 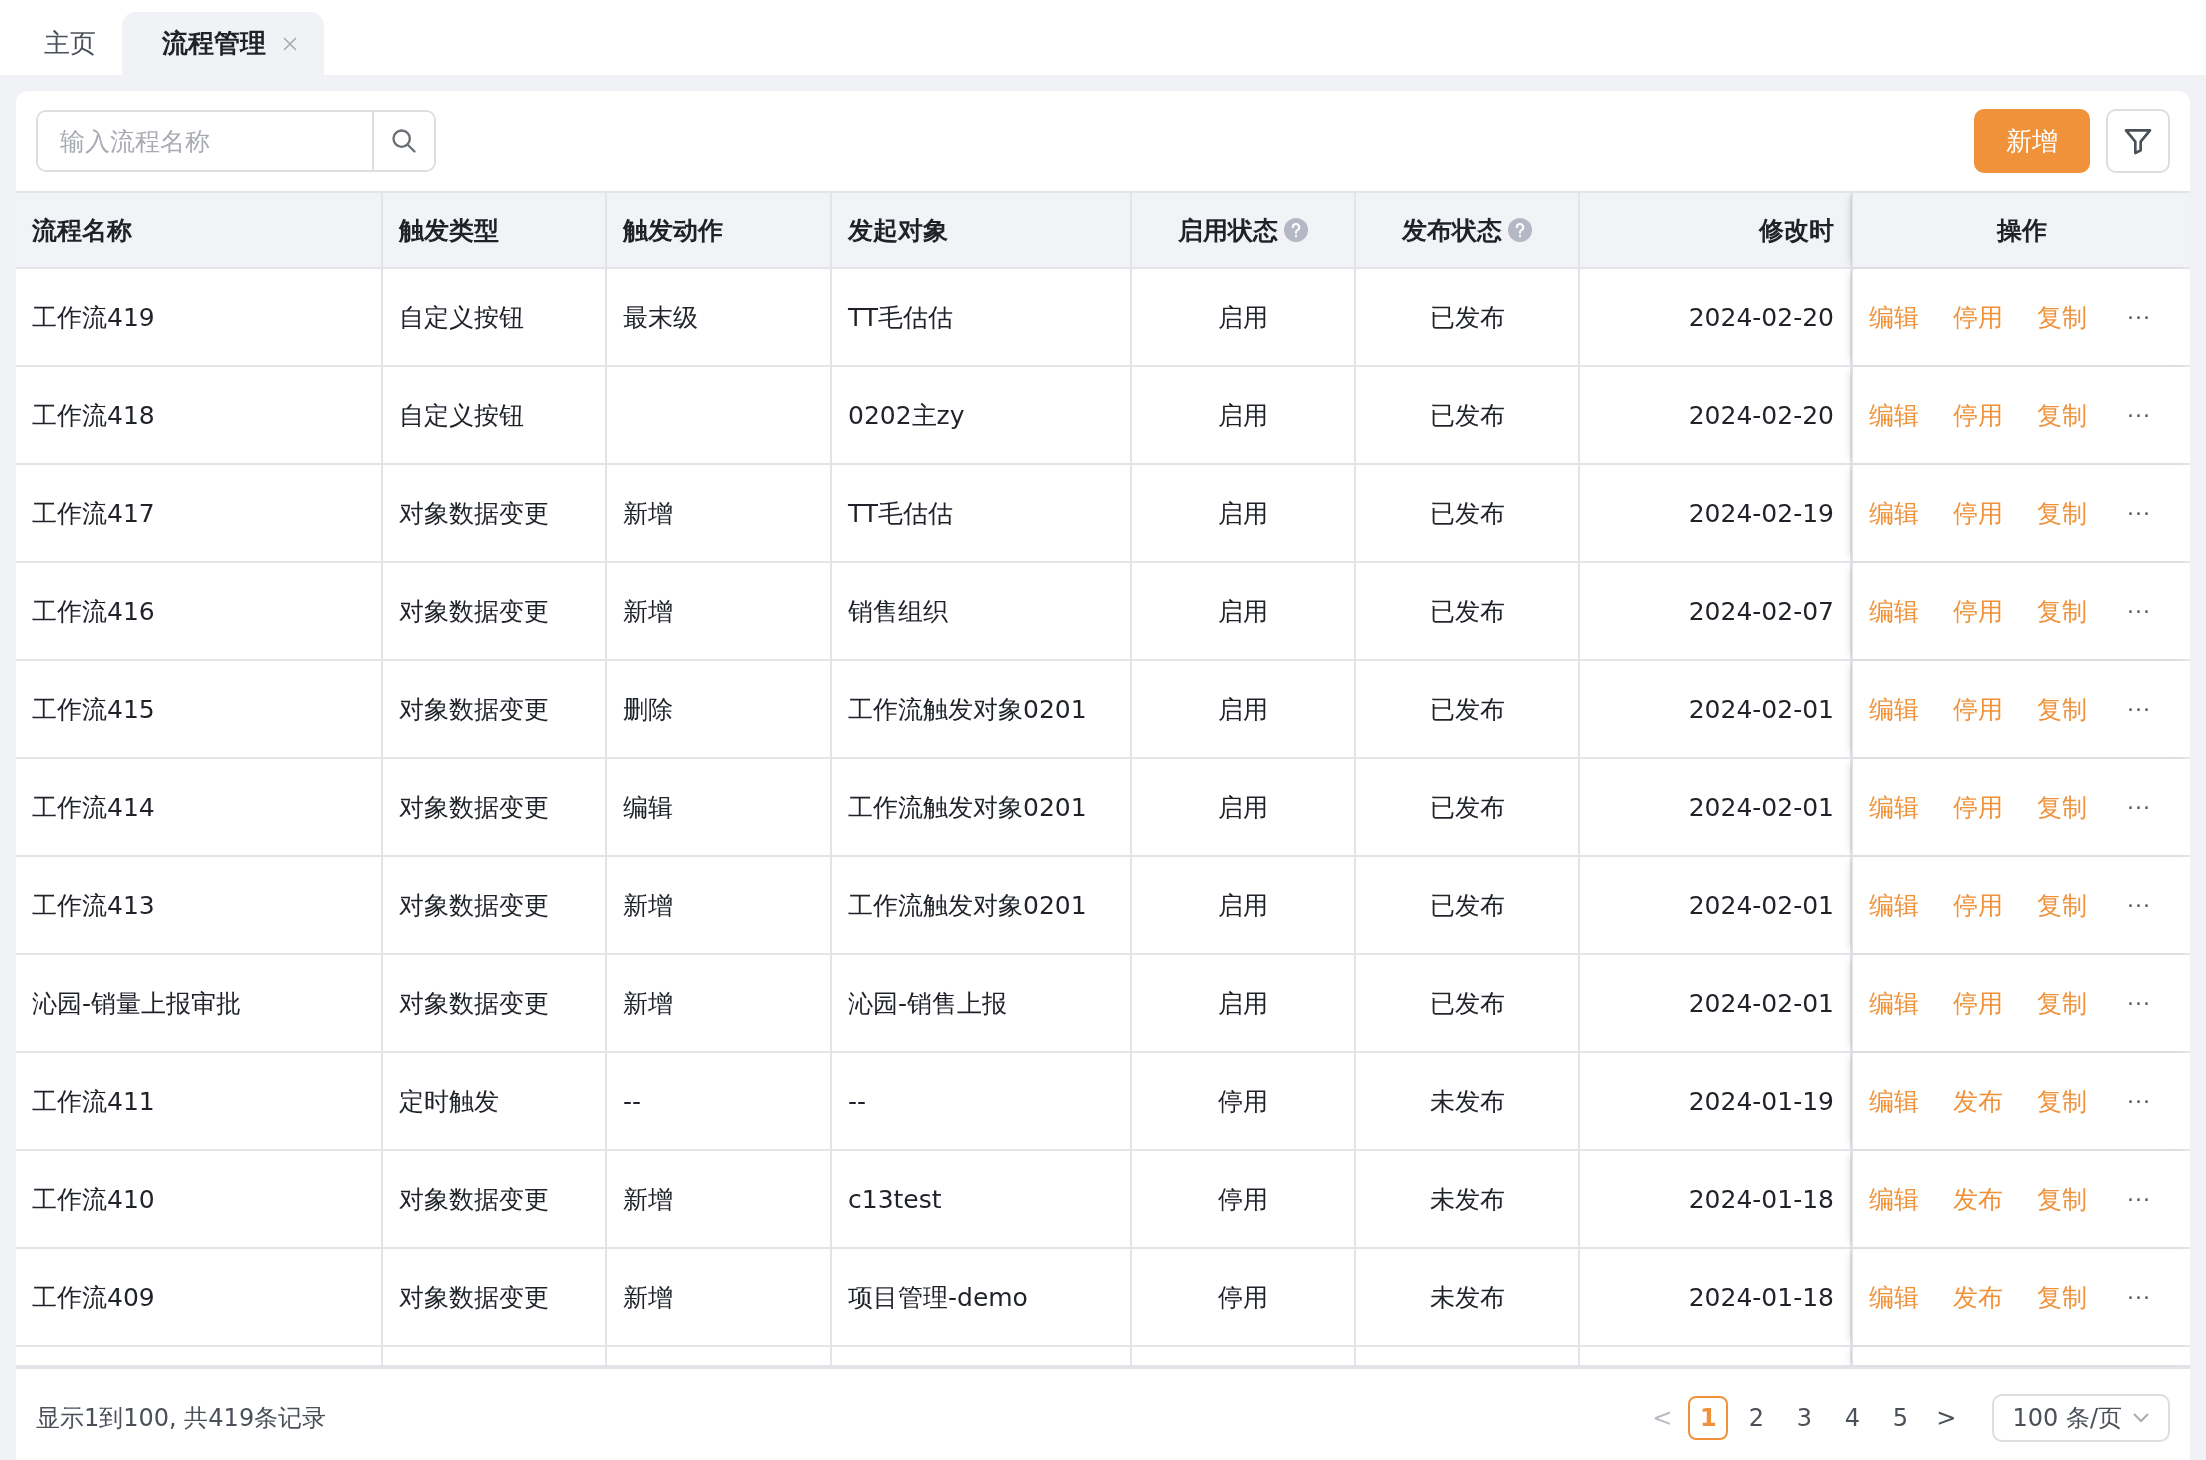 I want to click on chevron-down-icon, so click(x=2141, y=1418).